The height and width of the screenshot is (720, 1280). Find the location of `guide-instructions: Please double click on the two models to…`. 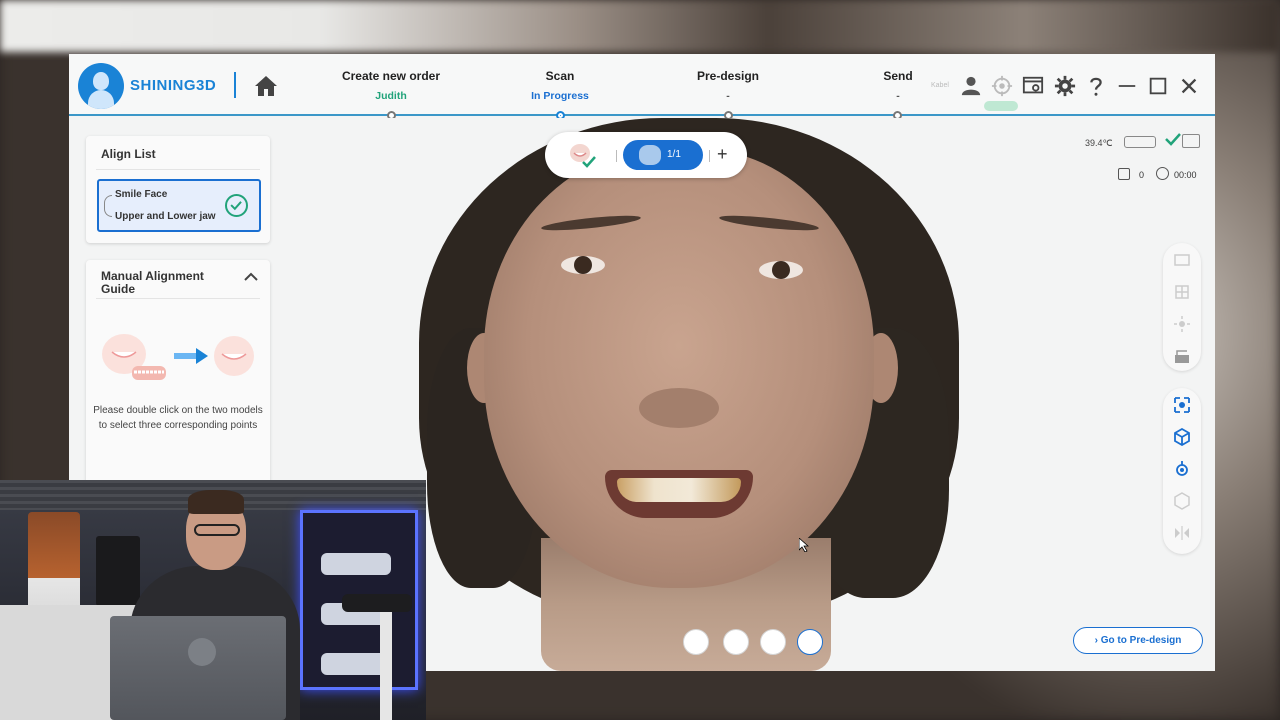

guide-instructions: Please double click on the two models to… is located at coordinates (178, 418).